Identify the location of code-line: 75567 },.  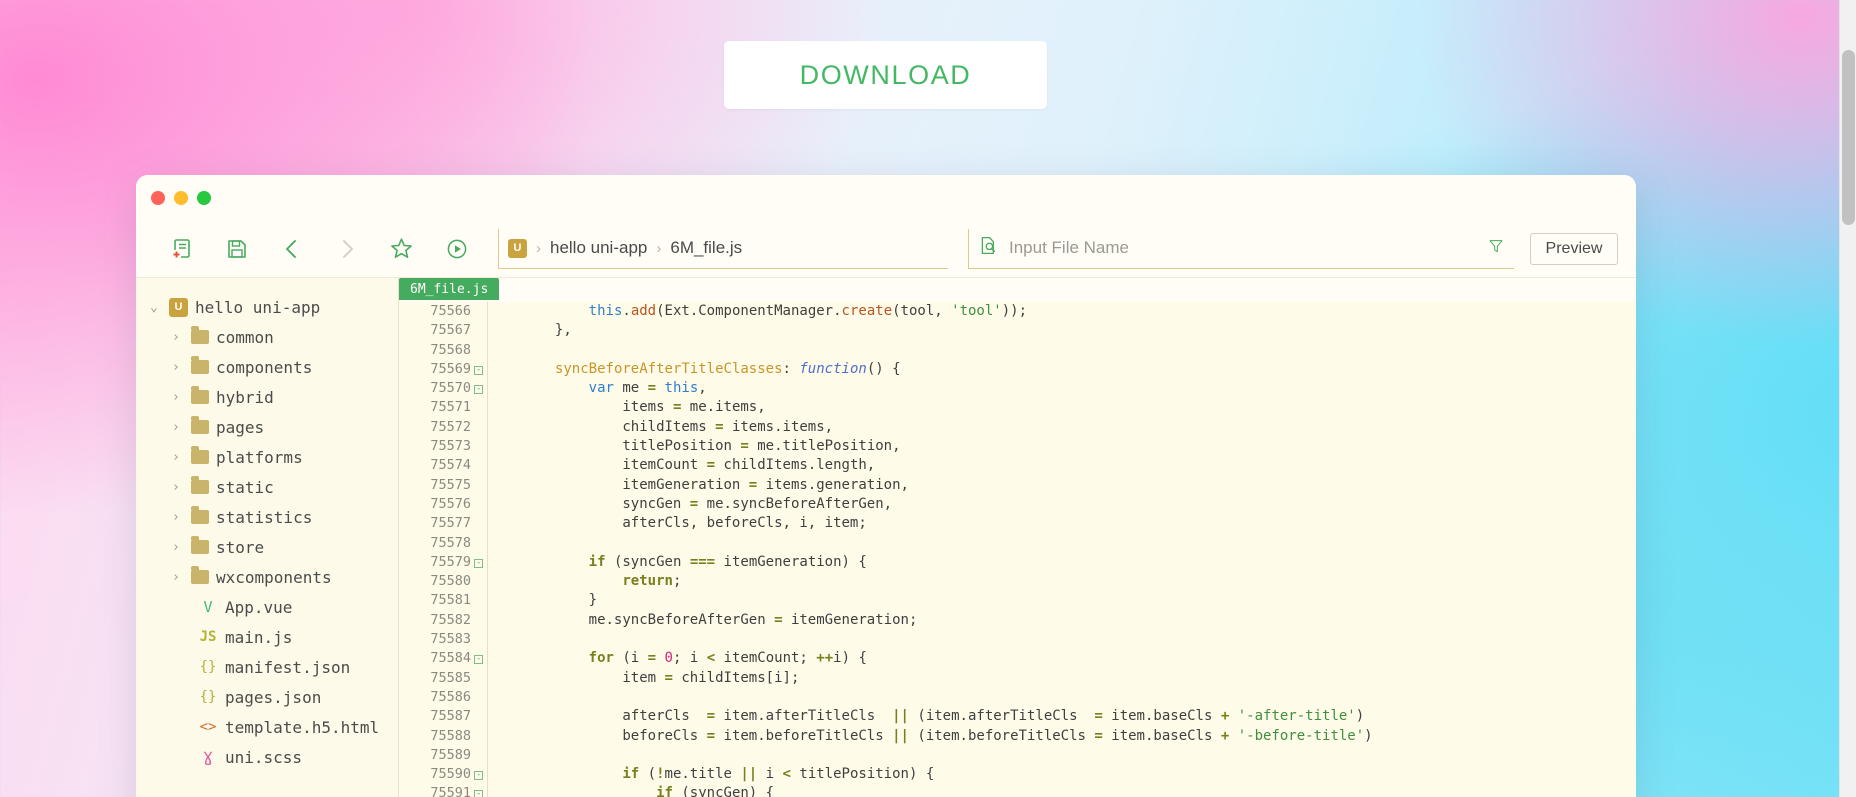
(1017, 331).